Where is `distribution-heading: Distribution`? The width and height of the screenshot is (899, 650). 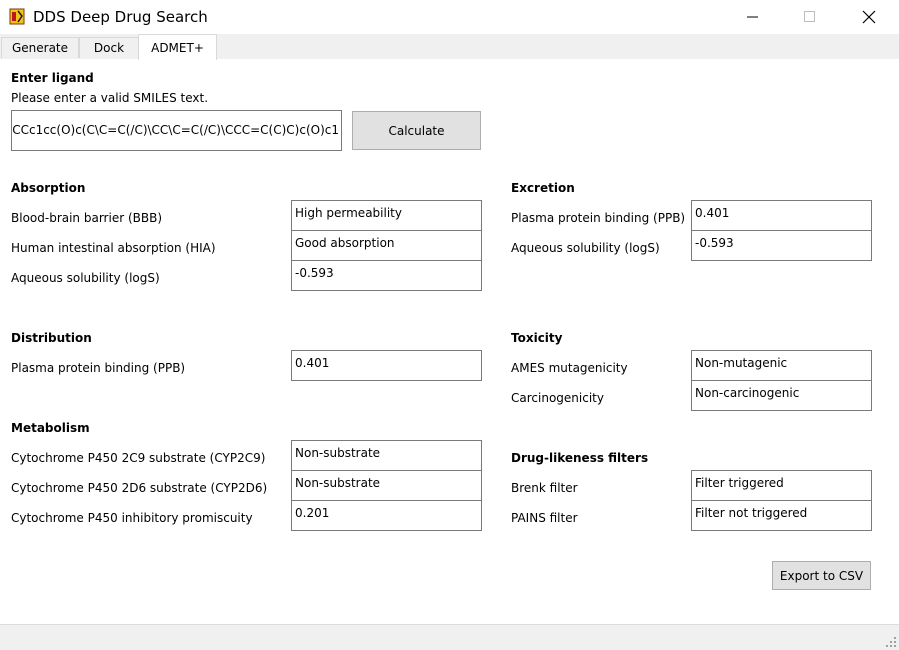
distribution-heading: Distribution is located at coordinates (51, 338).